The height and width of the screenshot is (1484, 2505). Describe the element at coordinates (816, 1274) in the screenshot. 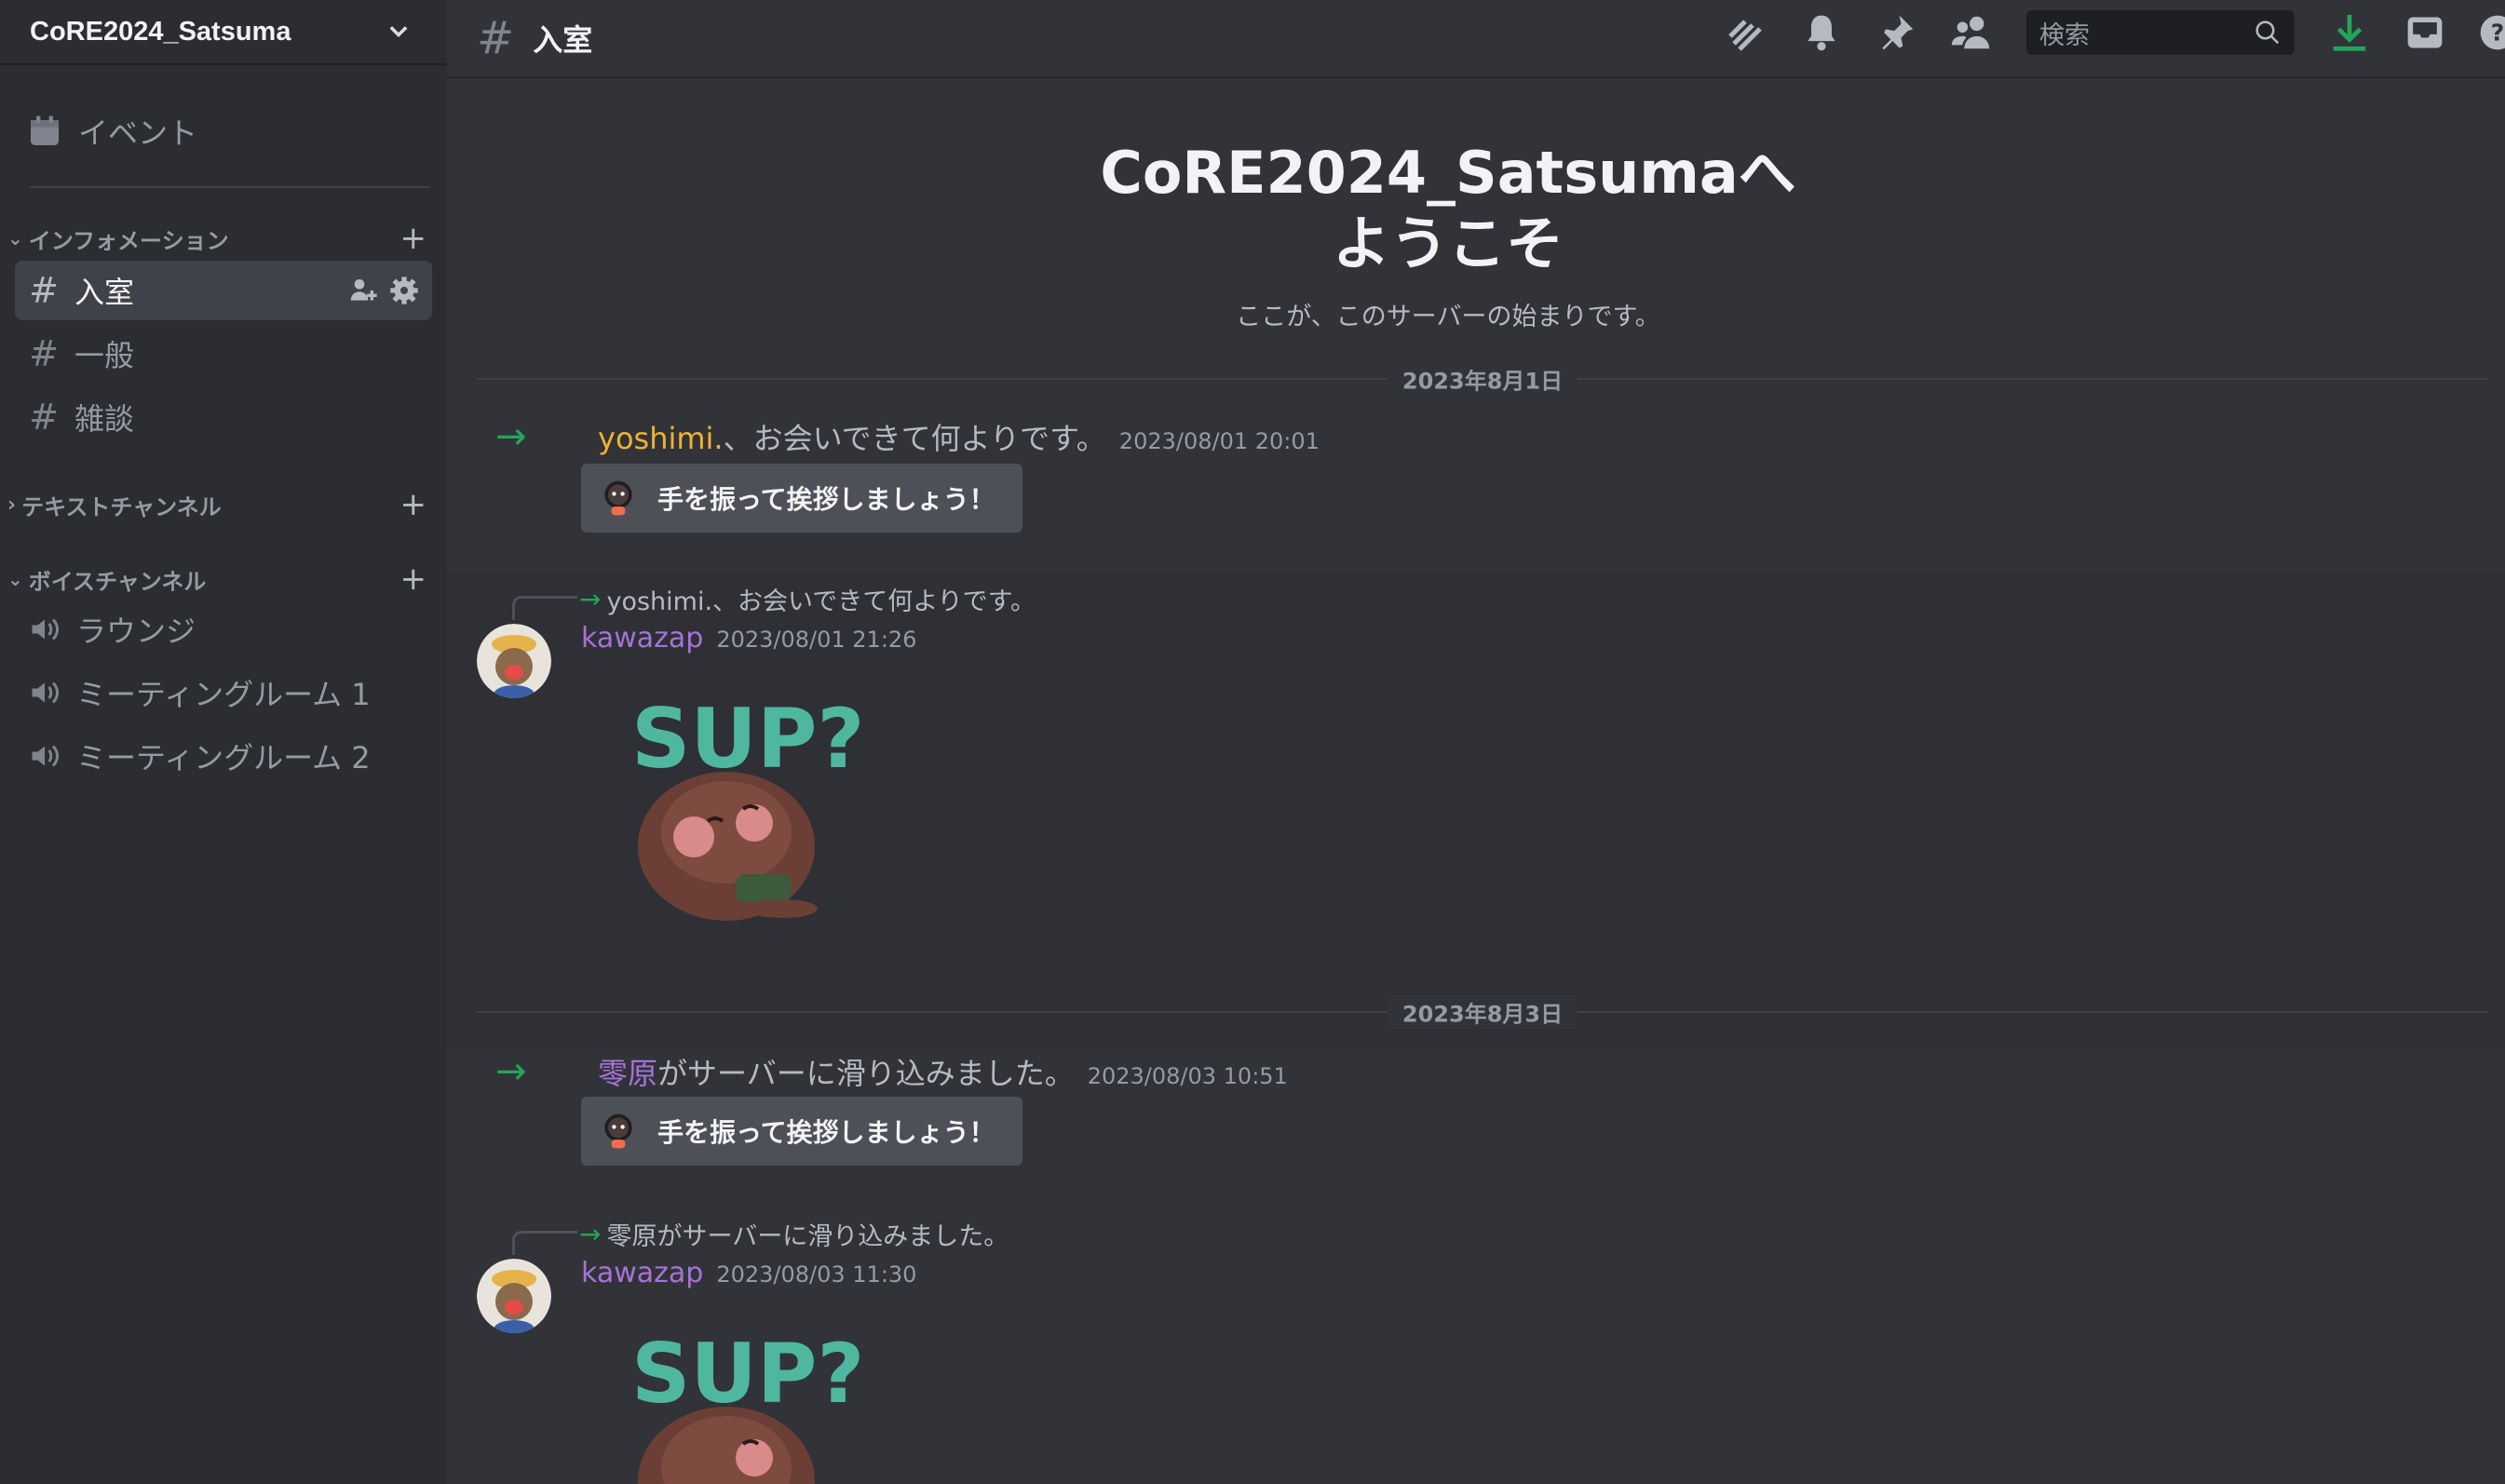

I see `timestamp: 2023/08/03 11:30` at that location.